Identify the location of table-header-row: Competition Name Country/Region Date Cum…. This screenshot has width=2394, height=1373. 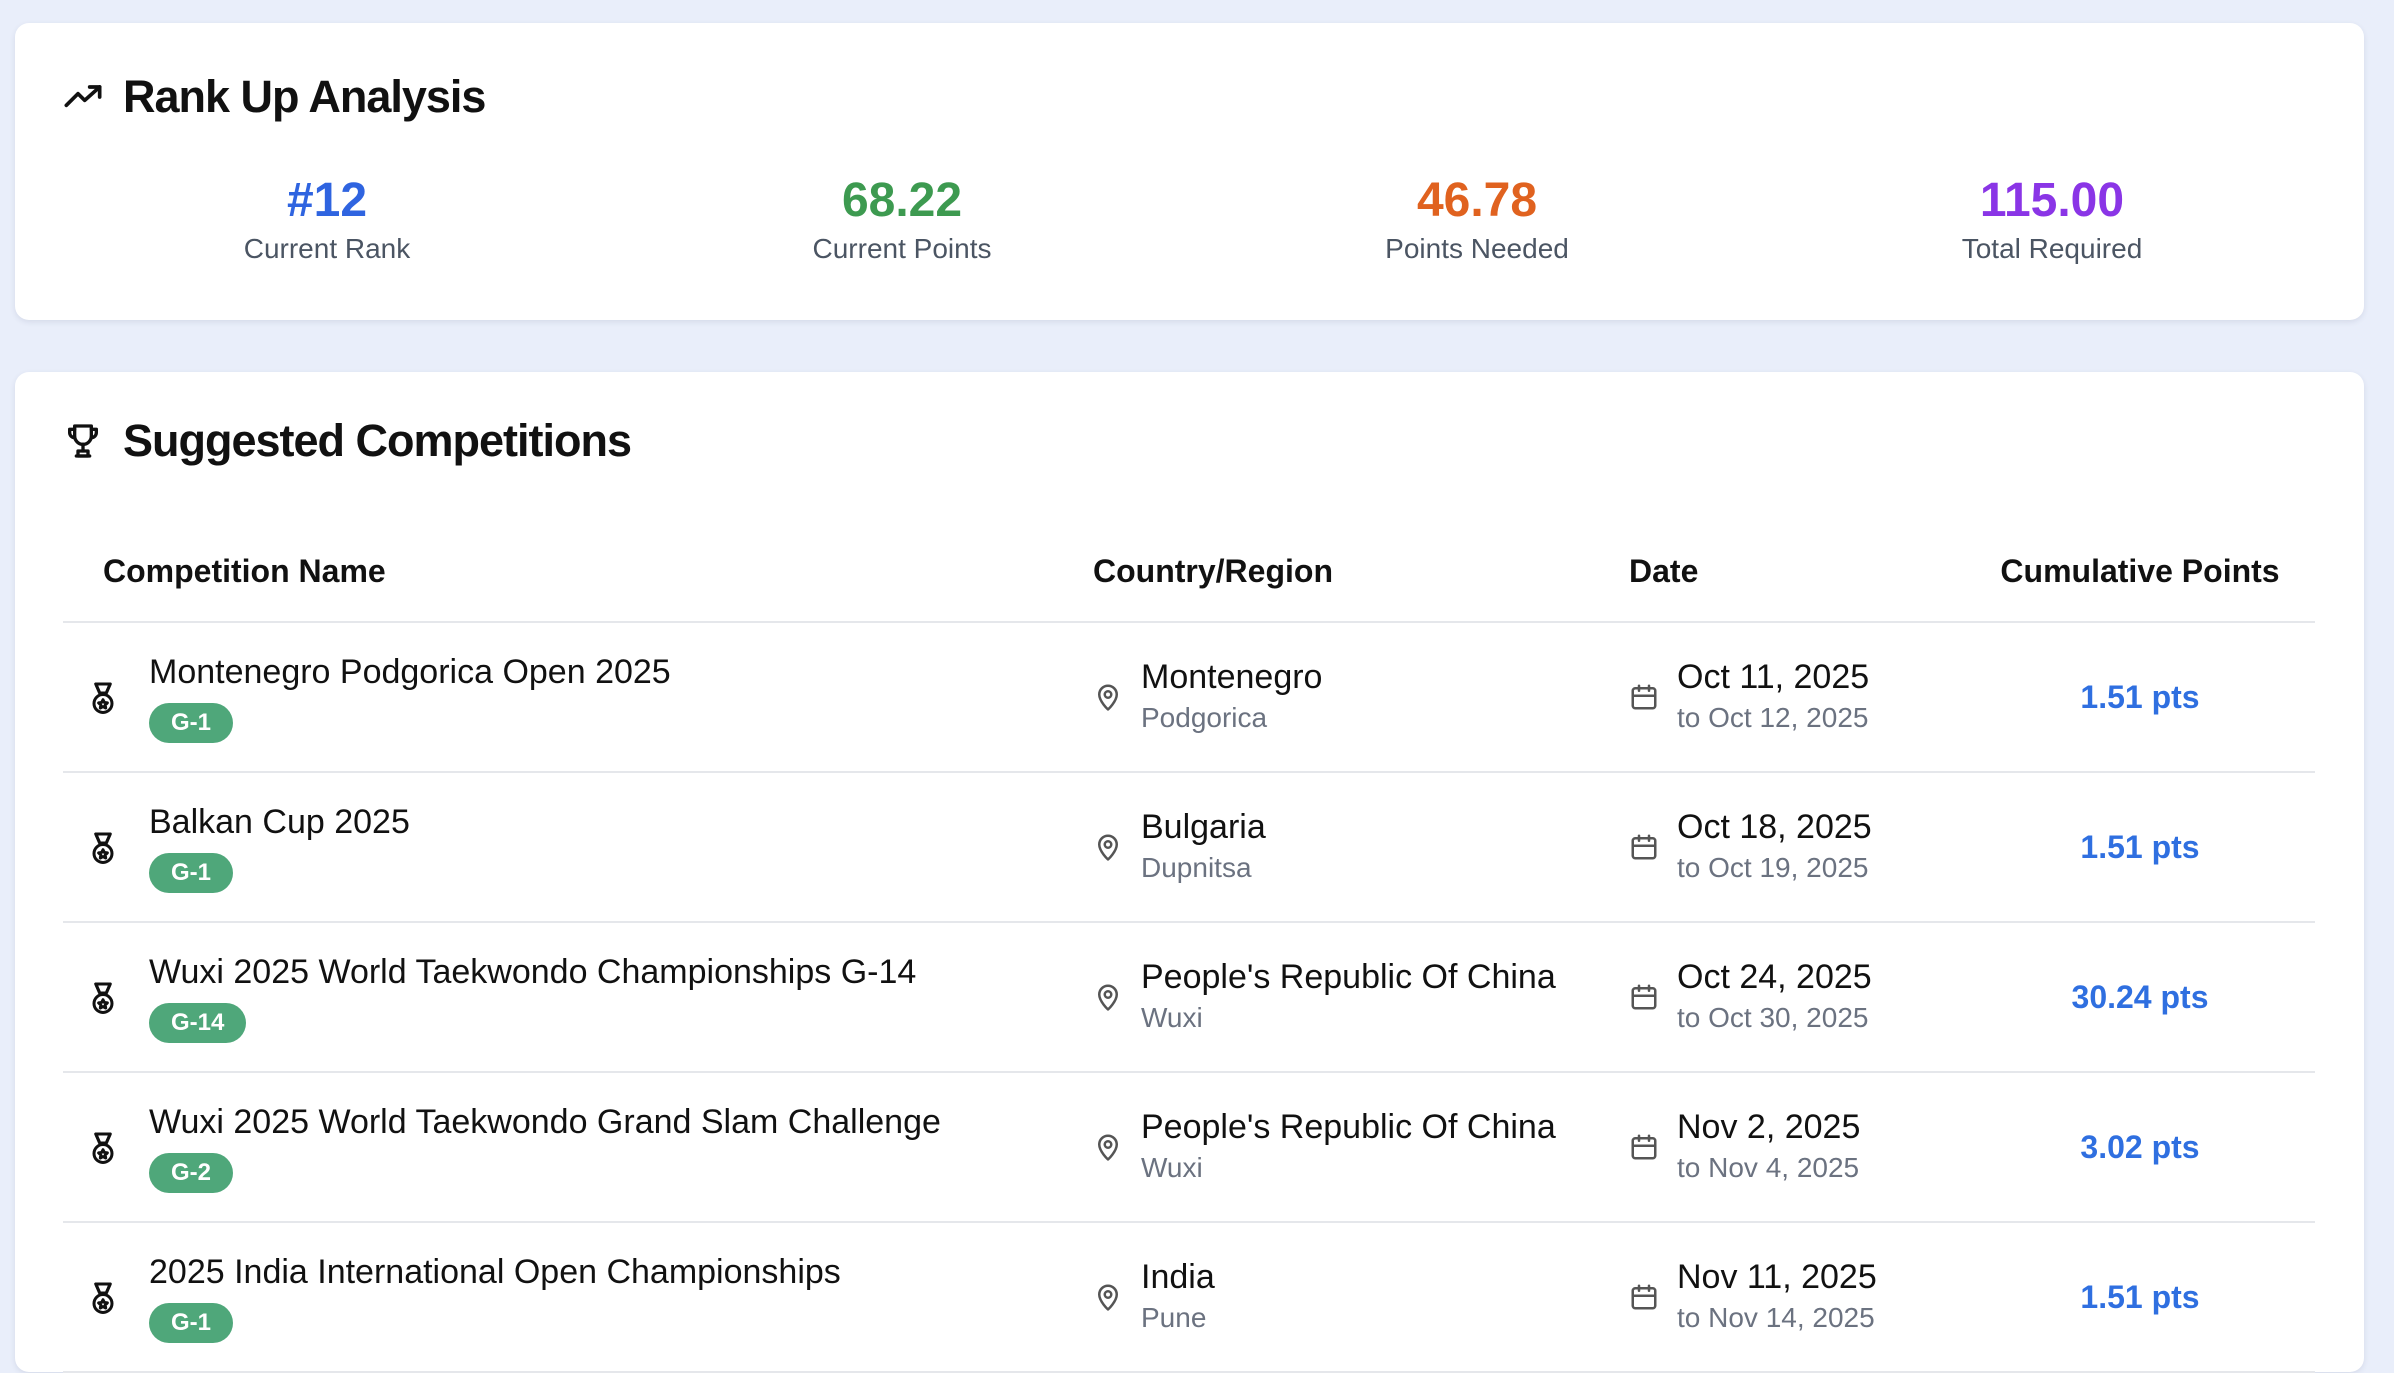
(1189, 572).